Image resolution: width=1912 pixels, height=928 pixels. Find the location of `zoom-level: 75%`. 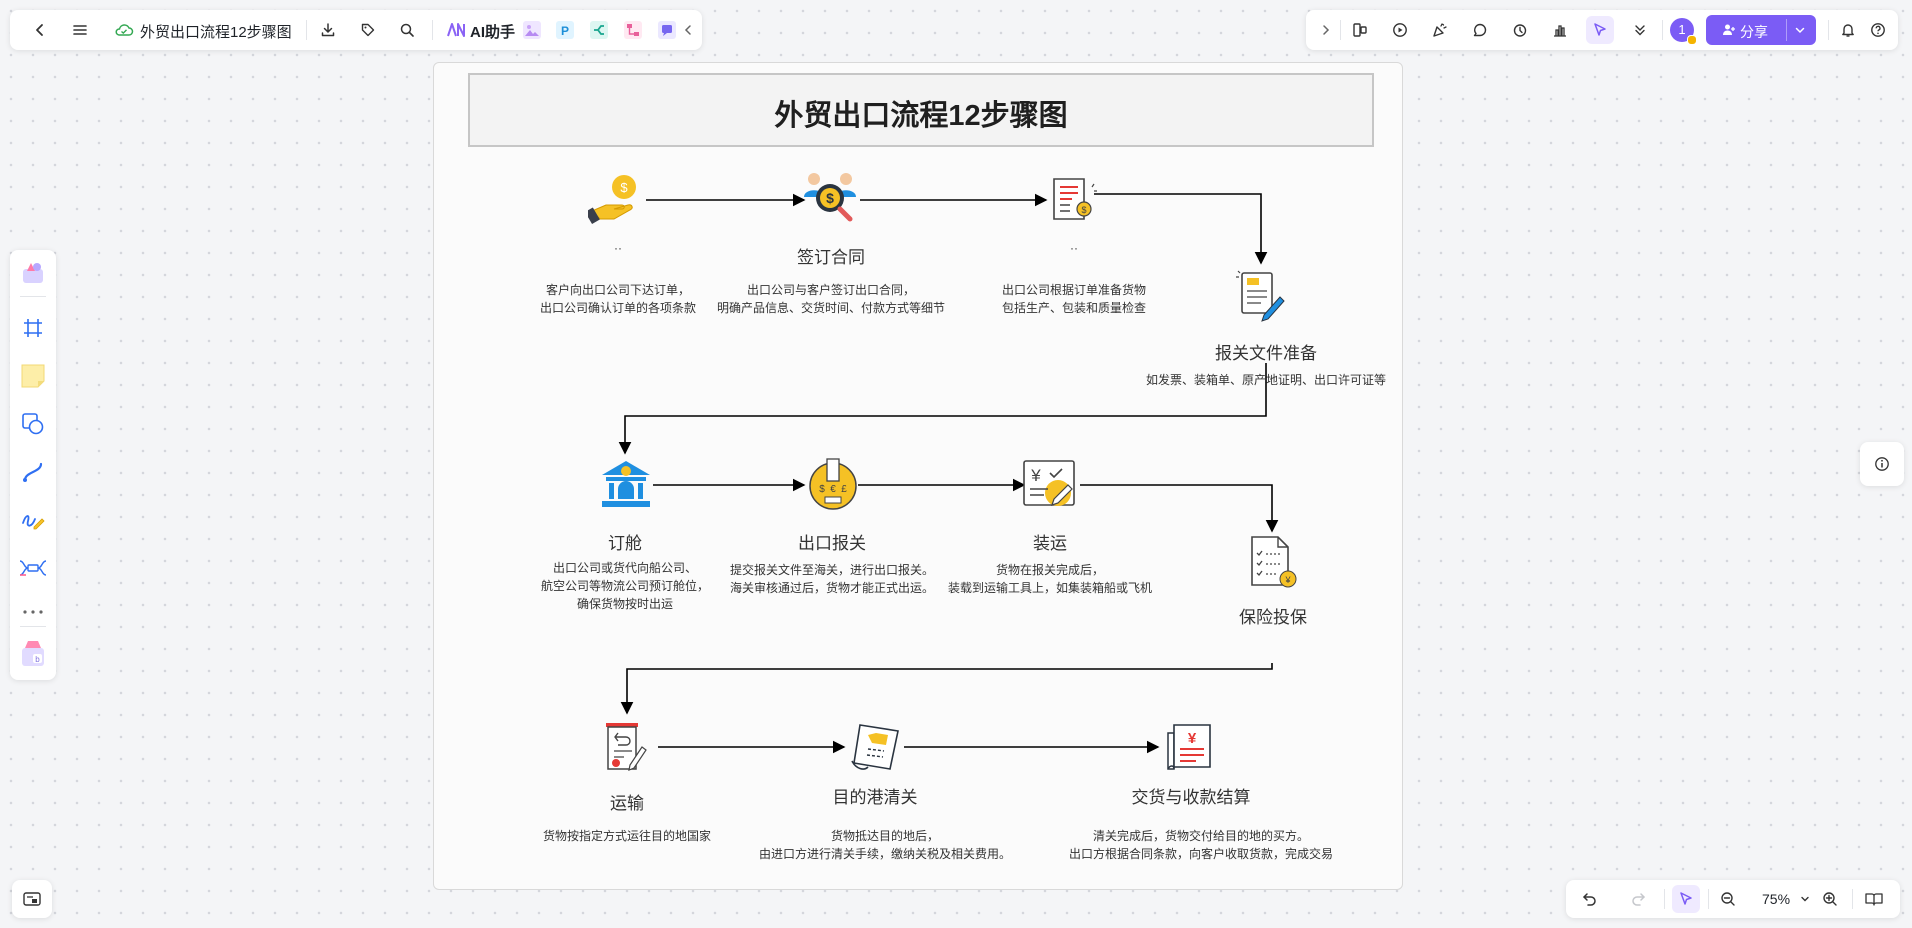

zoom-level: 75% is located at coordinates (1776, 899).